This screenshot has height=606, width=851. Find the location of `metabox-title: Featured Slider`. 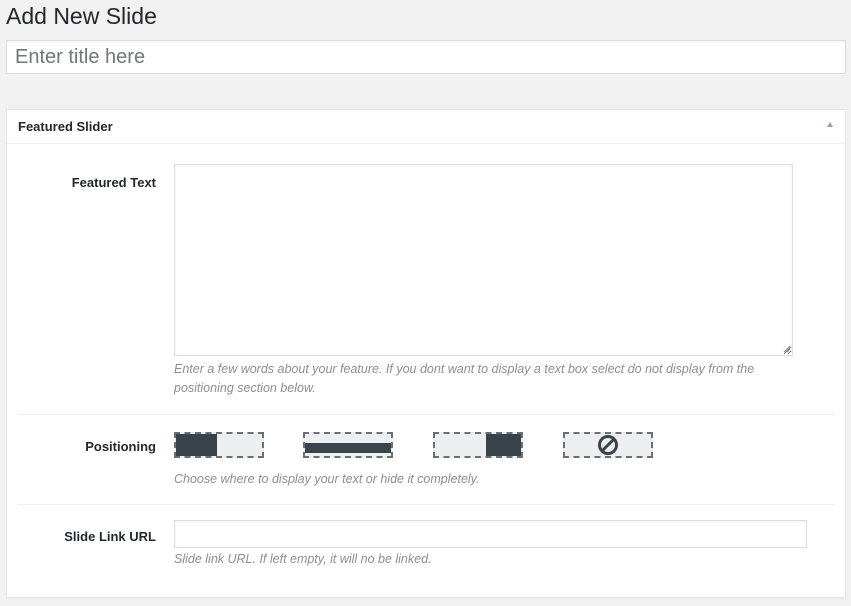

metabox-title: Featured Slider is located at coordinates (65, 126).